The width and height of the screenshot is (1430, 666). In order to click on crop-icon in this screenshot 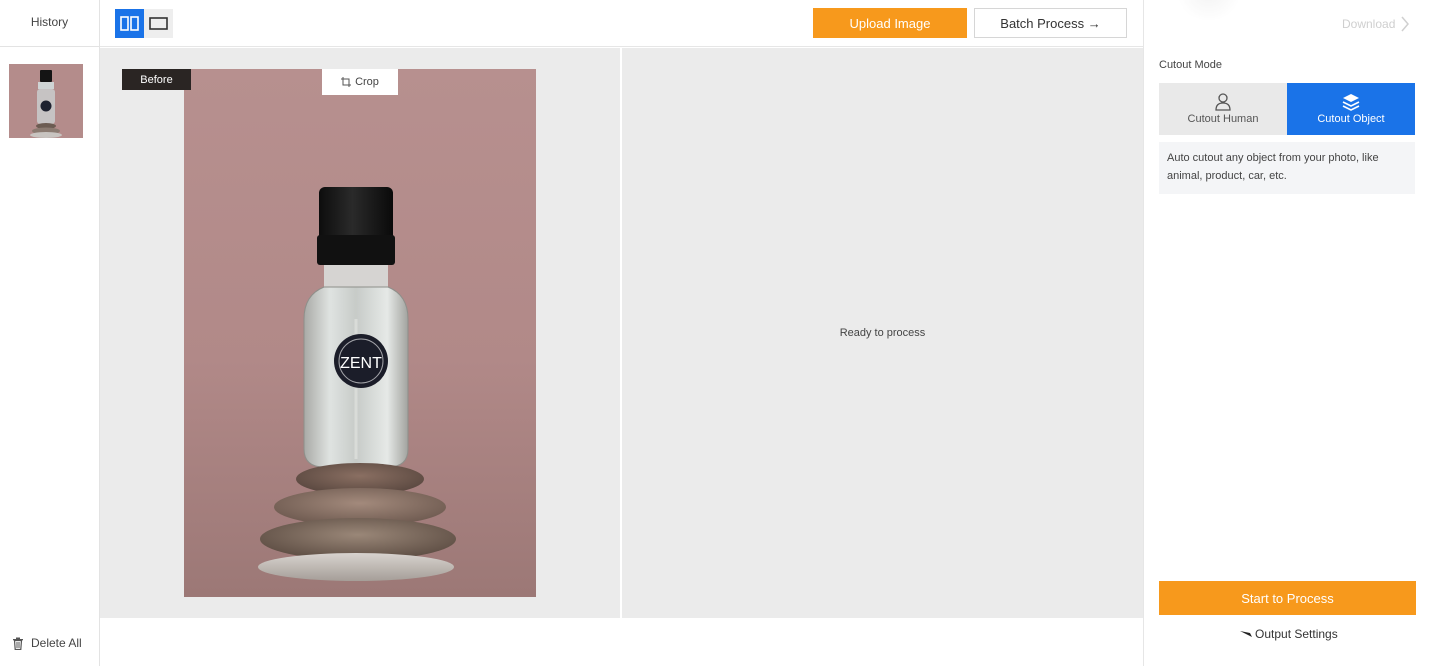, I will do `click(346, 82)`.